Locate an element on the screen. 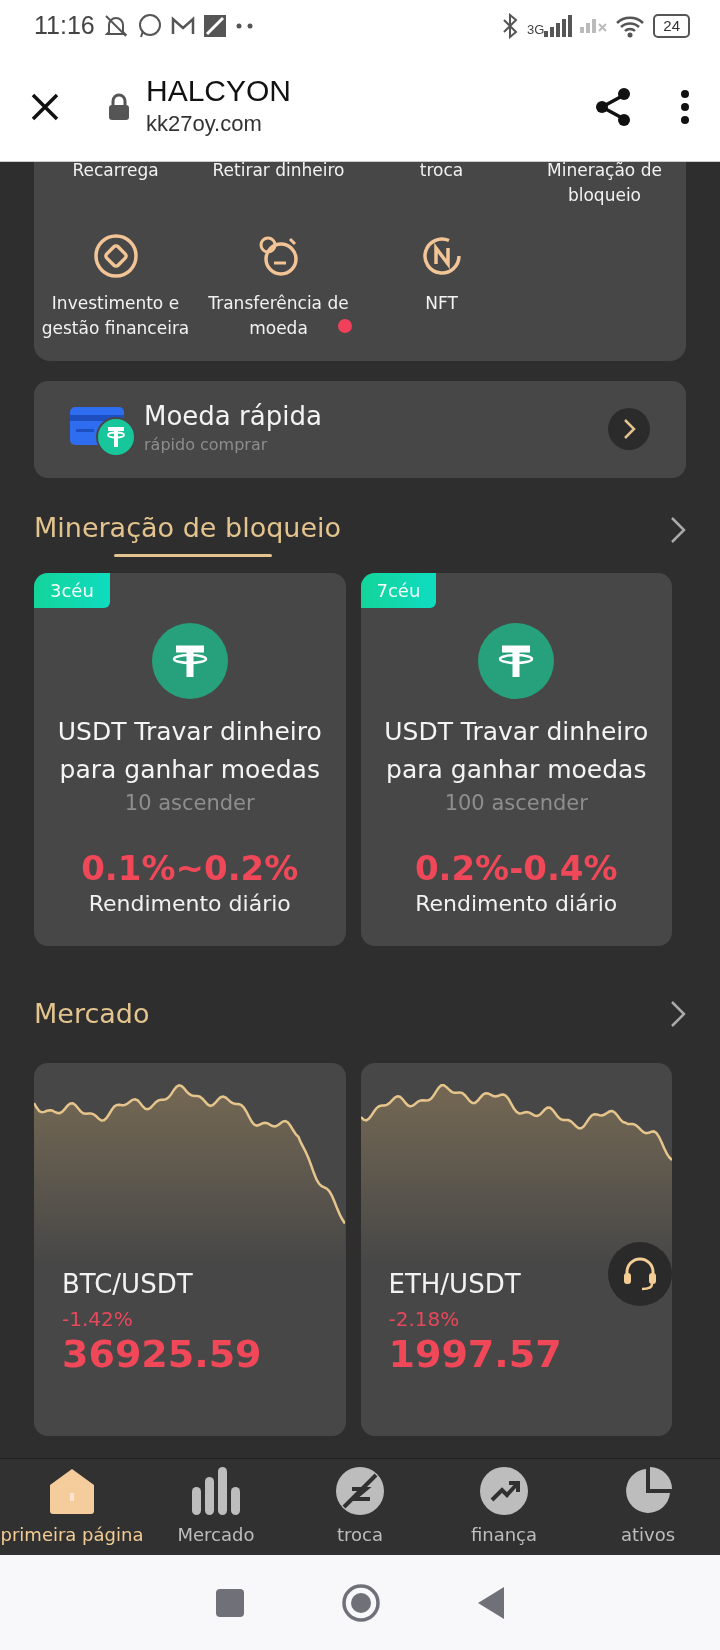 The width and height of the screenshot is (720, 1650). tab-button: finança is located at coordinates (504, 1507).